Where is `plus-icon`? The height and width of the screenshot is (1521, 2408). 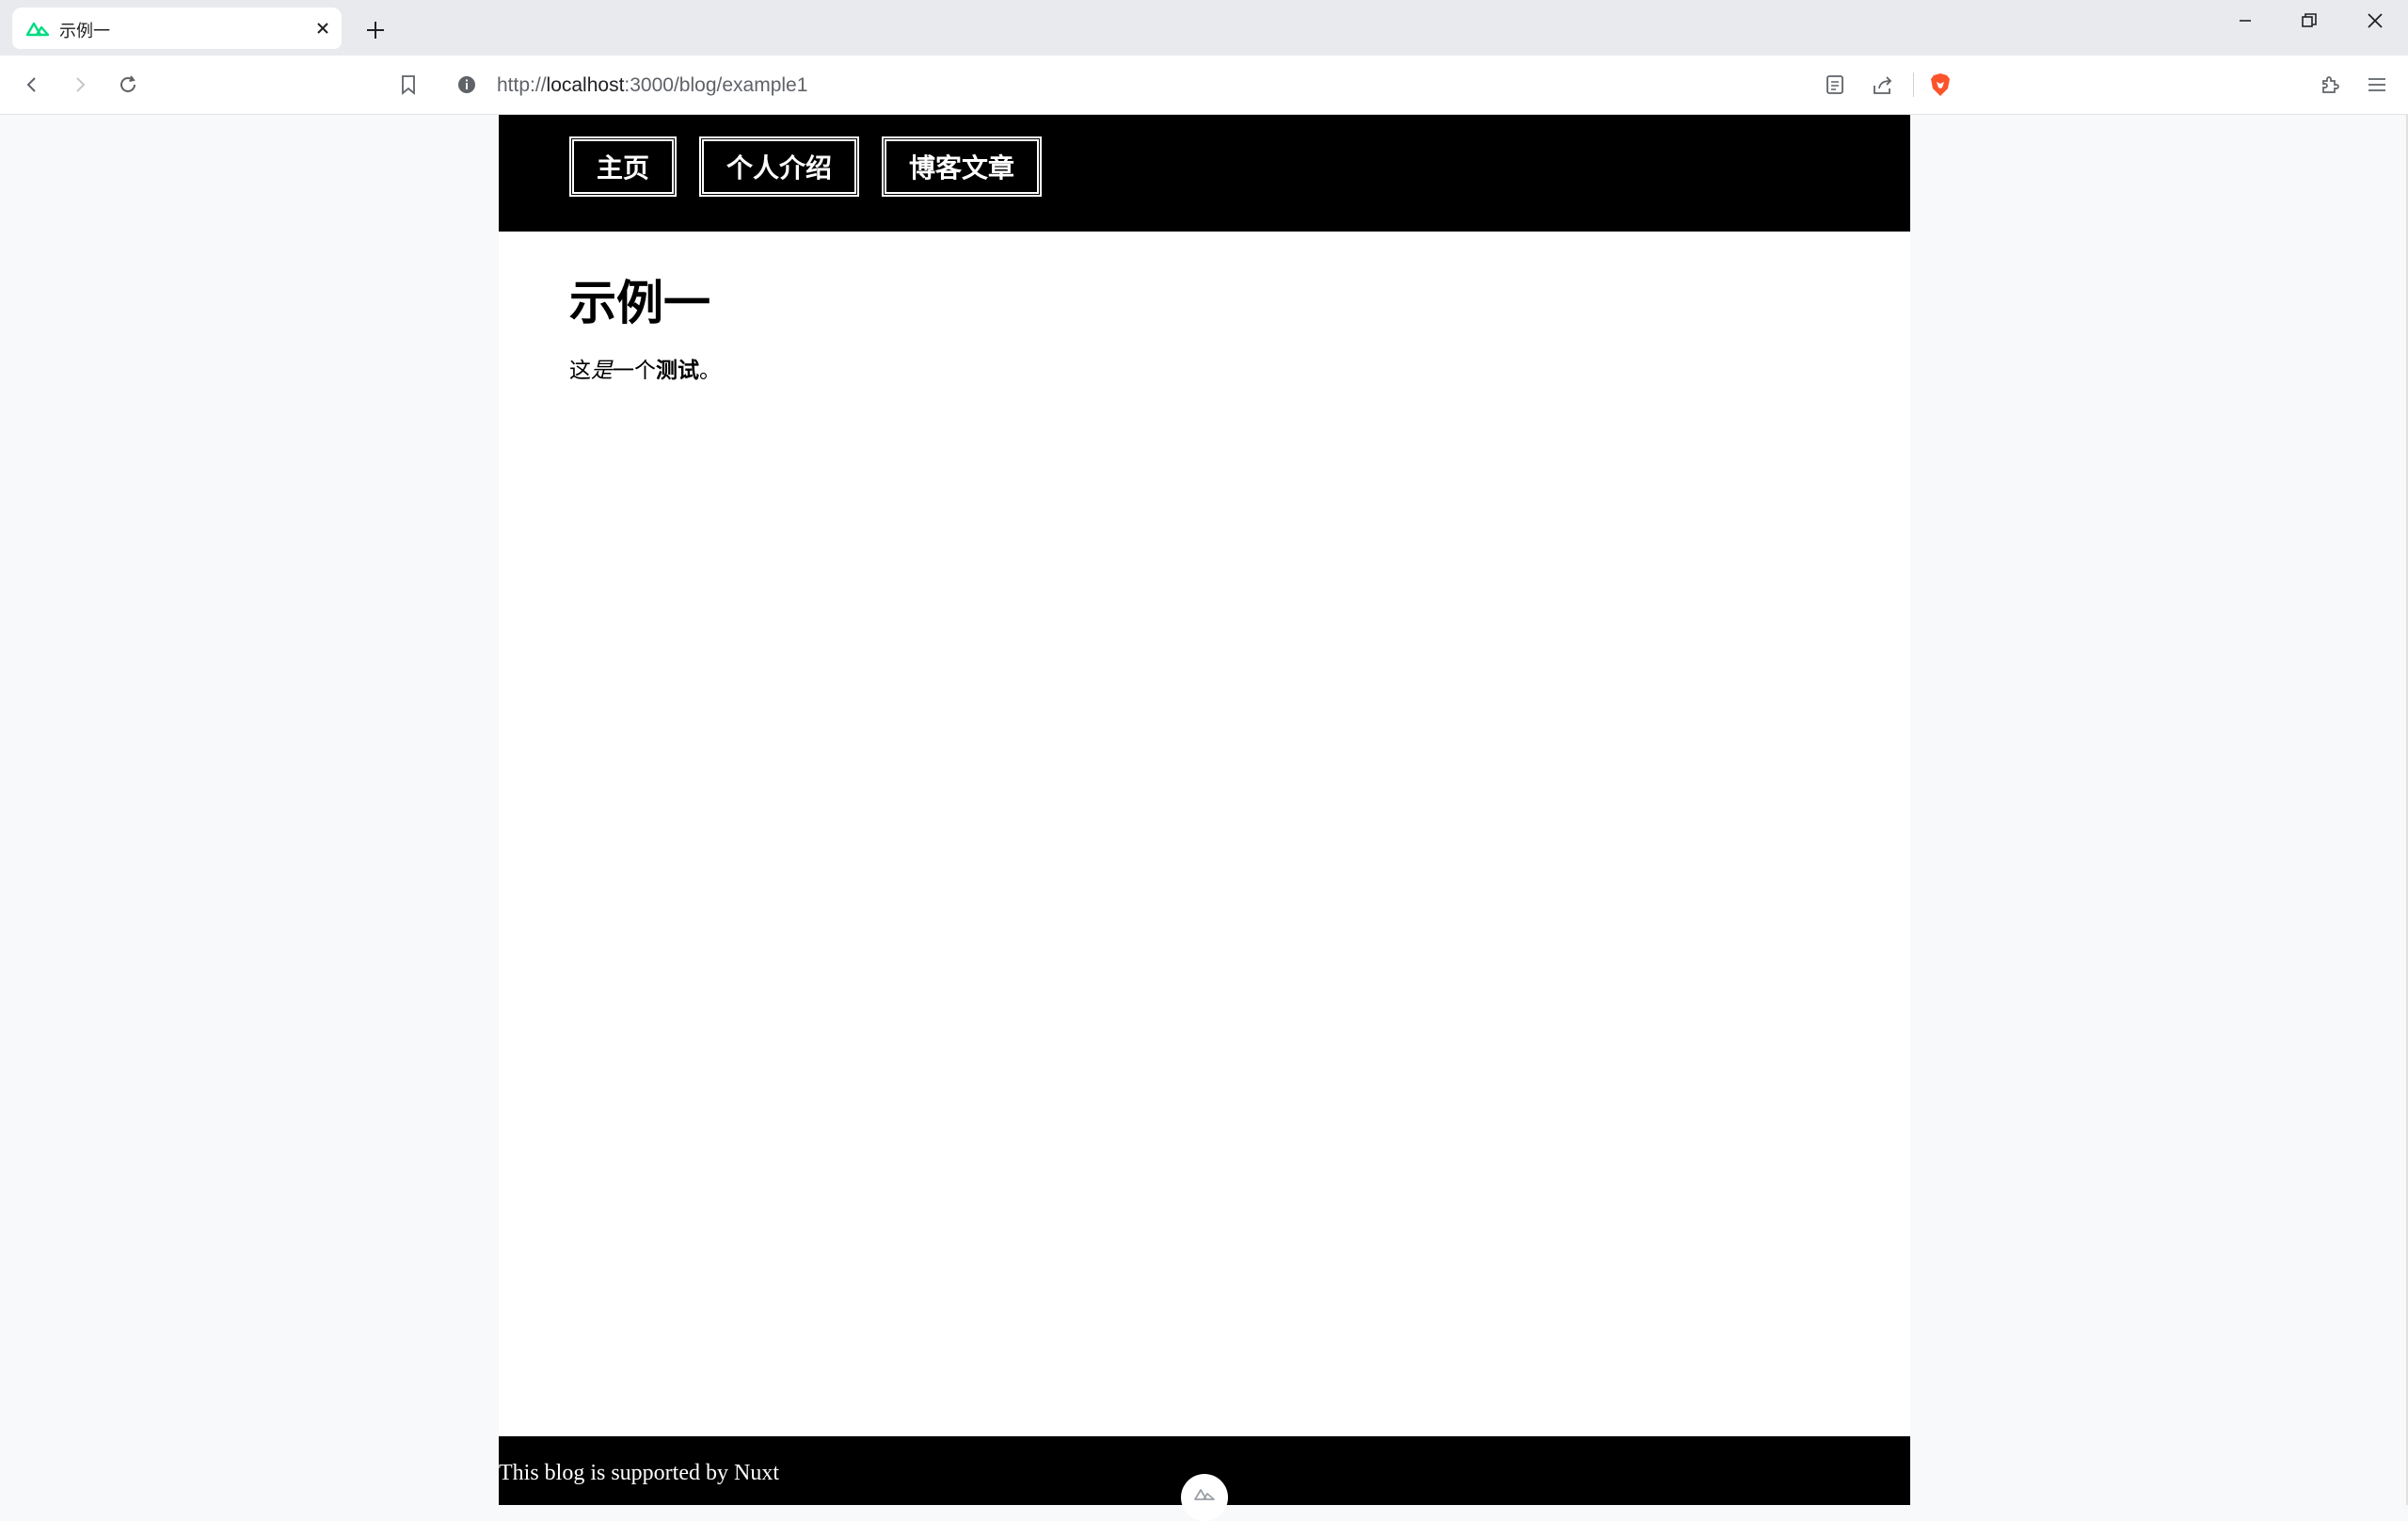 plus-icon is located at coordinates (375, 30).